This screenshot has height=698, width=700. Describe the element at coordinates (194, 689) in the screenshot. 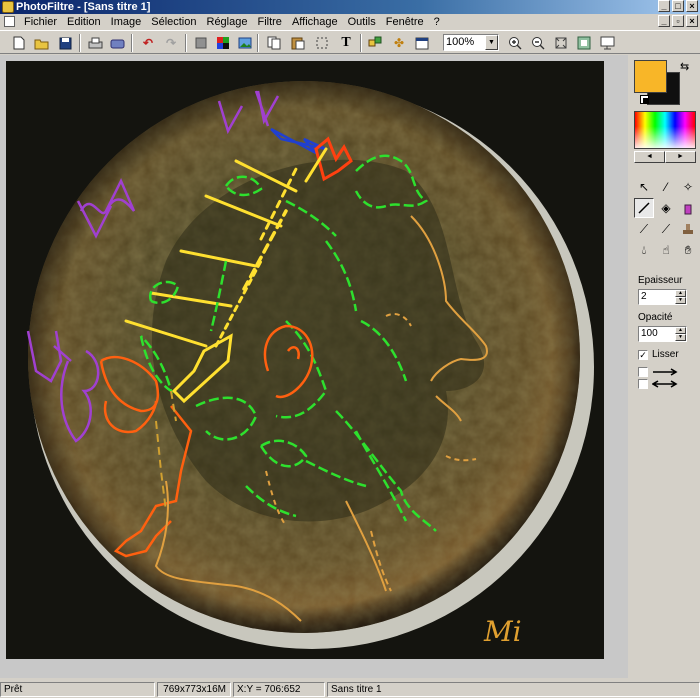

I see `status-image-size: 769x773x16M` at that location.